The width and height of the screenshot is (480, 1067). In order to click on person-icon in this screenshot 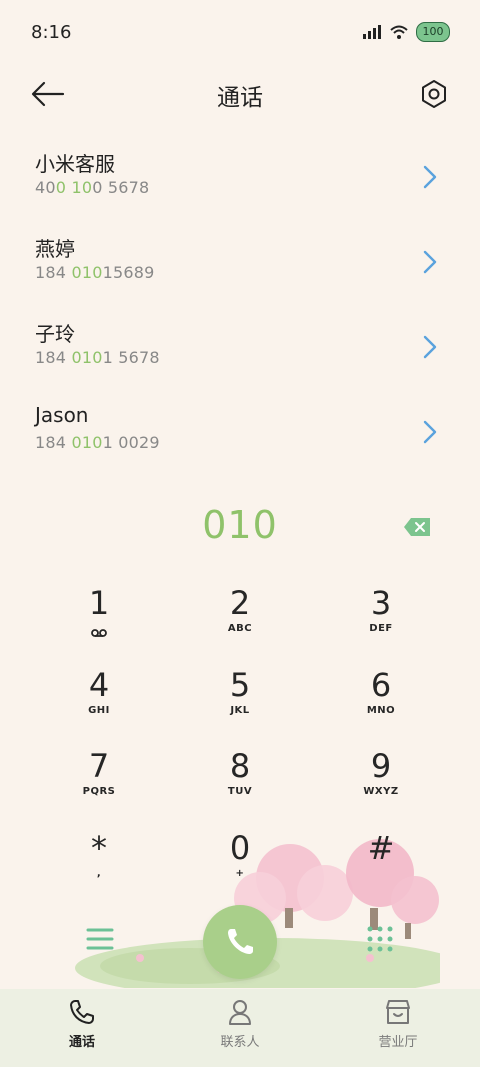, I will do `click(240, 1012)`.